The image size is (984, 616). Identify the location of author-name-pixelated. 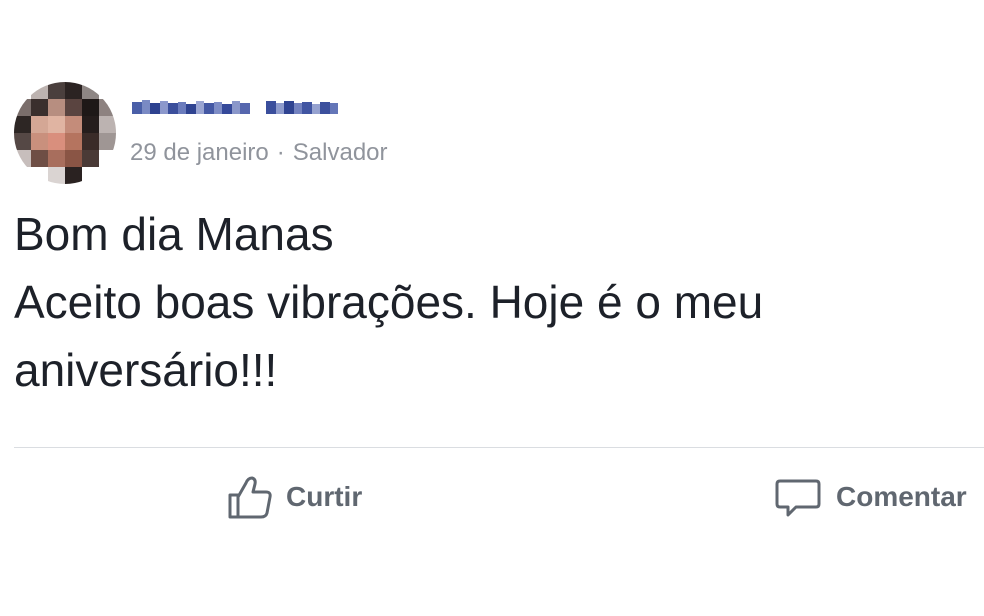
(235, 107).